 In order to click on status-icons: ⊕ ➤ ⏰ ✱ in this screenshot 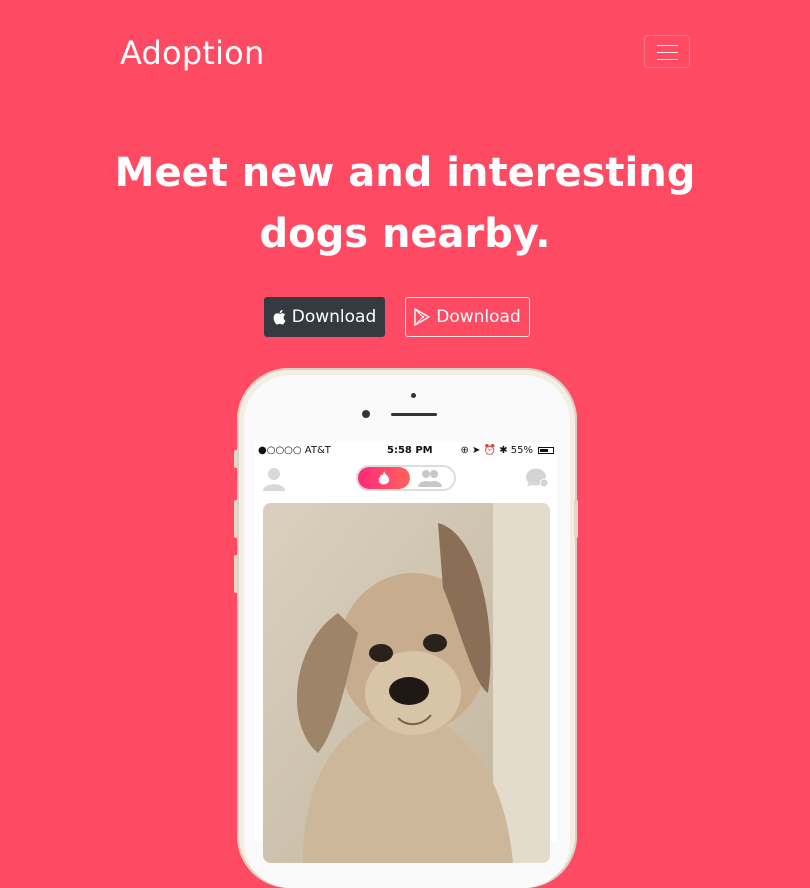, I will do `click(485, 450)`.